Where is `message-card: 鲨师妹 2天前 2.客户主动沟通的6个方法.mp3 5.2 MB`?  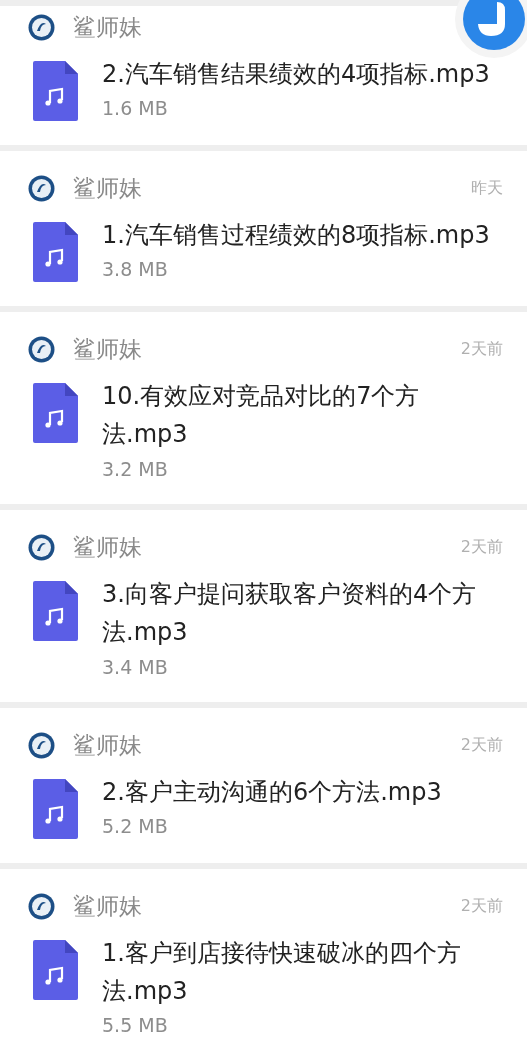
message-card: 鲨师妹 2天前 2.客户主动沟通的6个方法.mp3 5.2 MB is located at coordinates (263, 785).